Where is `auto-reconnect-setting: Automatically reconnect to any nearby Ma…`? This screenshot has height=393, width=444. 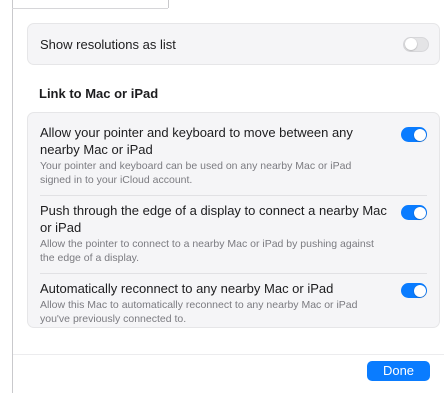 auto-reconnect-setting: Automatically reconnect to any nearby Ma… is located at coordinates (233, 303).